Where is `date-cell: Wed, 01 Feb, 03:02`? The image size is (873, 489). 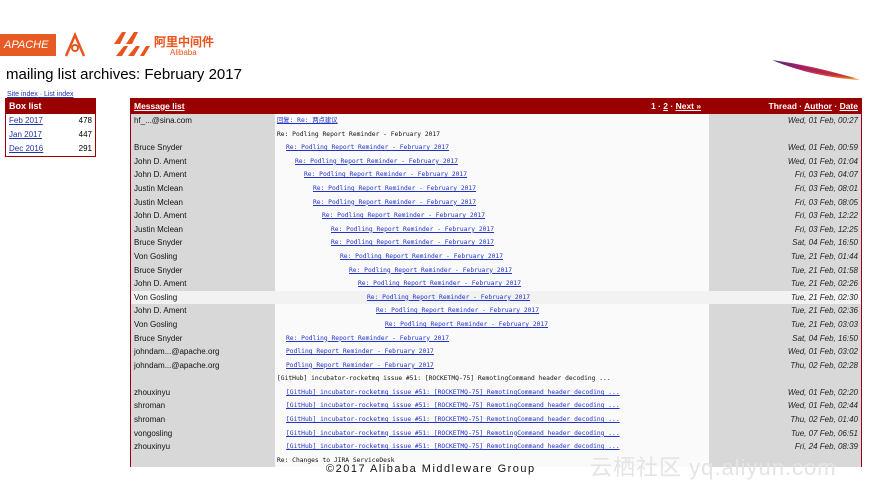
date-cell: Wed, 01 Feb, 03:02 is located at coordinates (785, 352).